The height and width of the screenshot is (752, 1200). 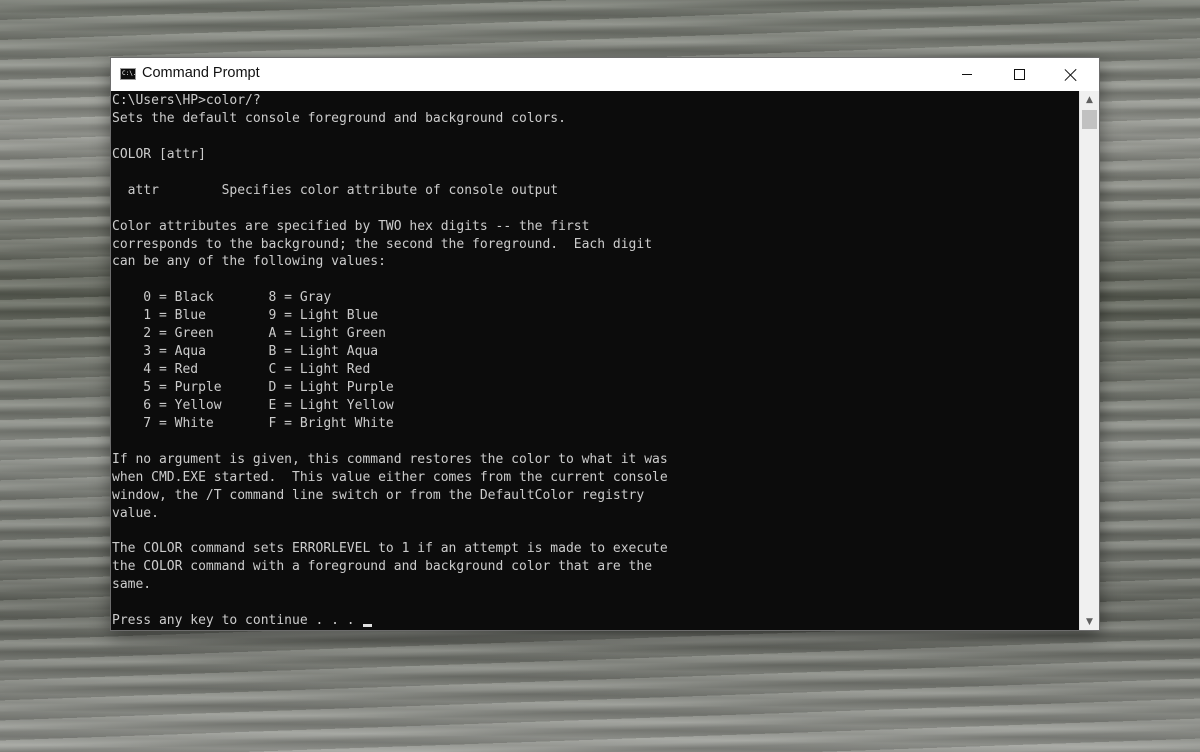 I want to click on console-line: 5 = Purple D = Light Purple, so click(x=253, y=387).